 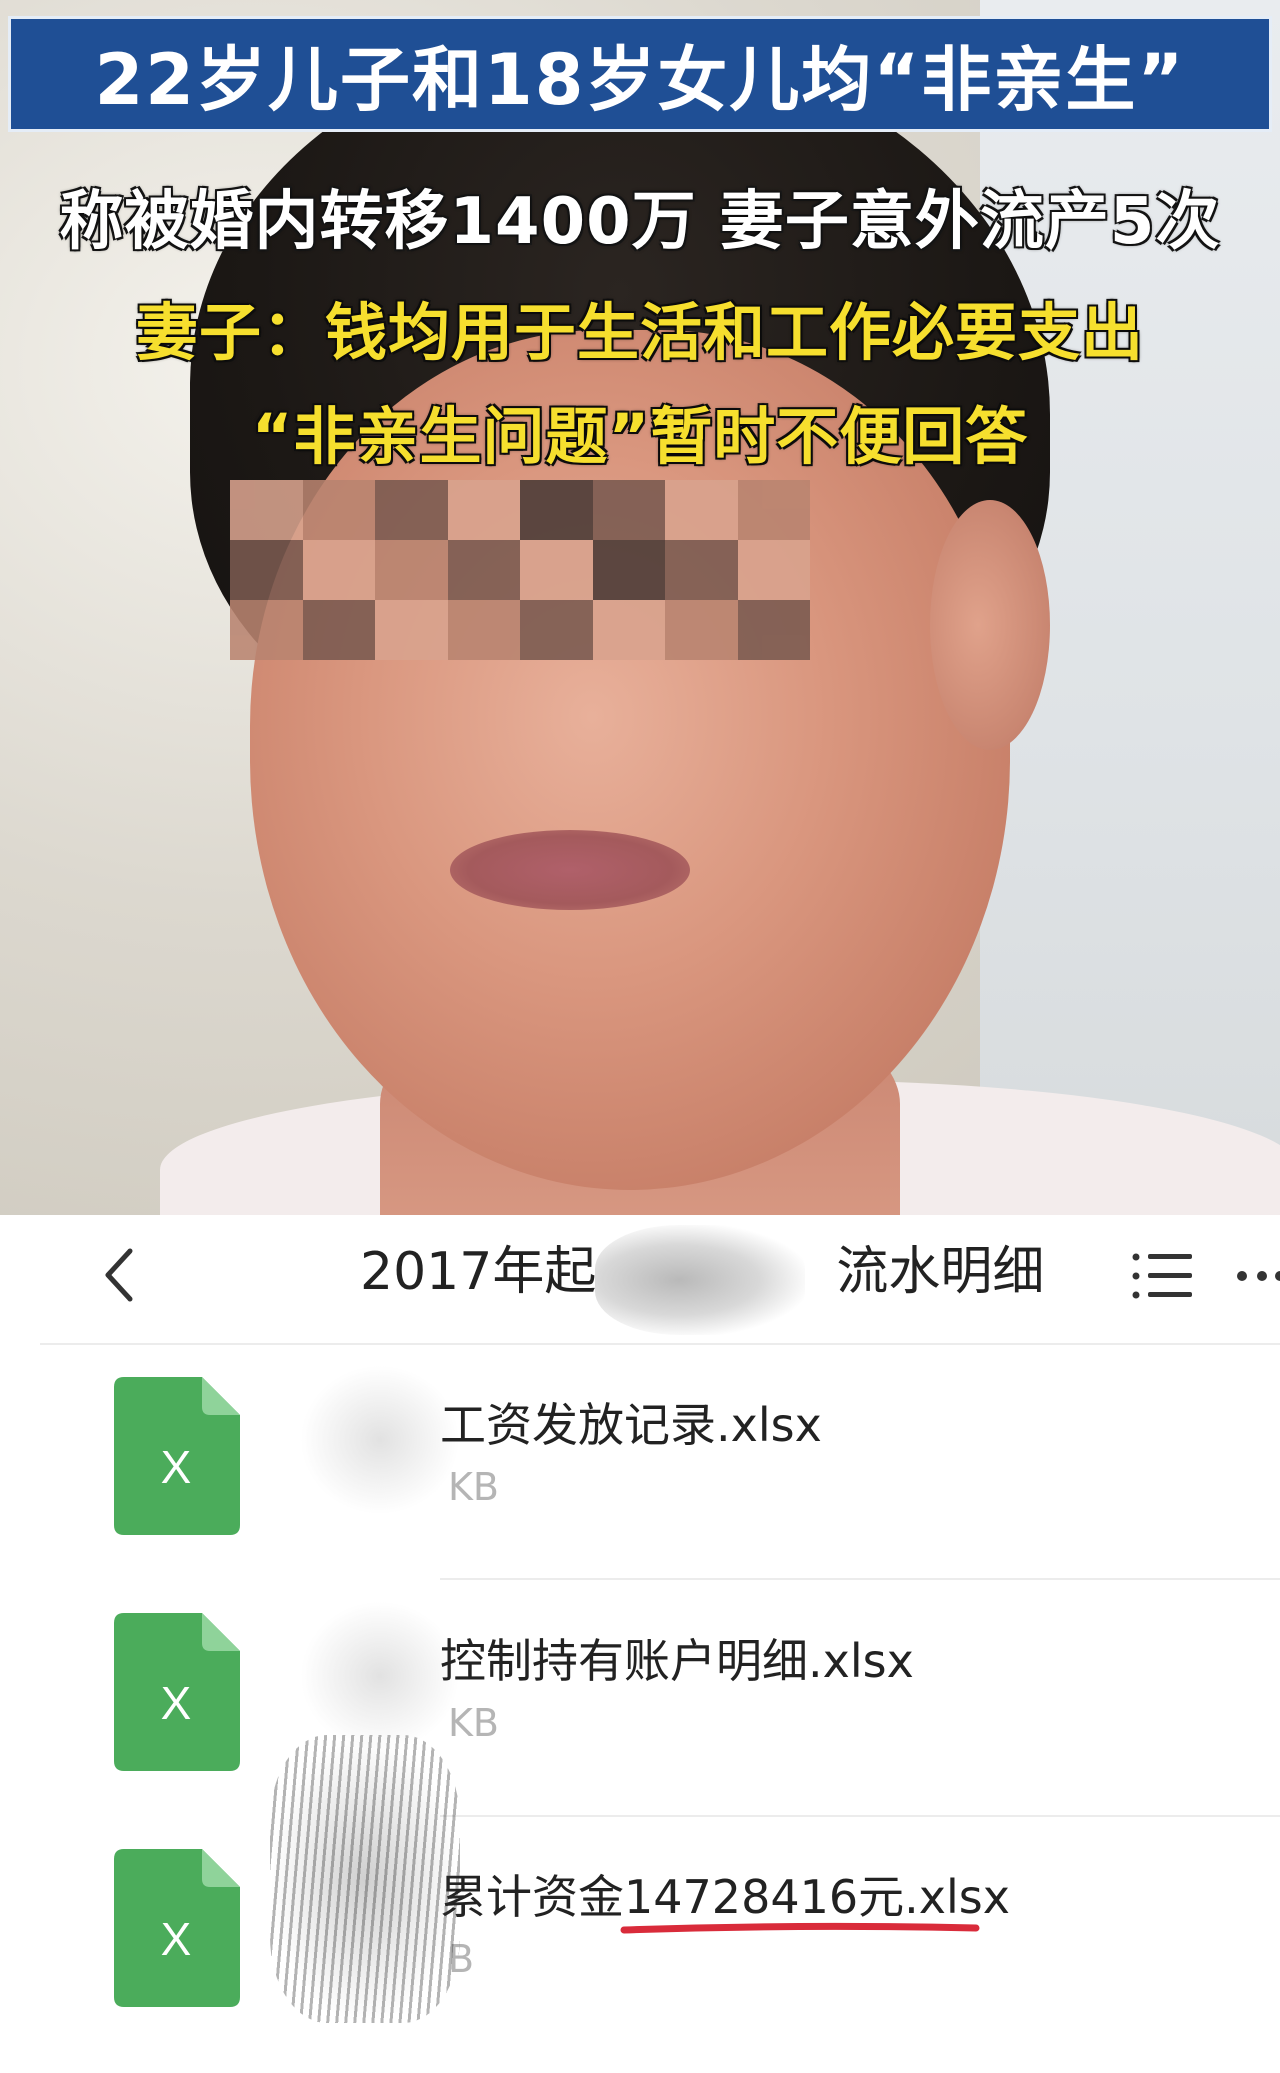 I want to click on person-ear, so click(x=990, y=625).